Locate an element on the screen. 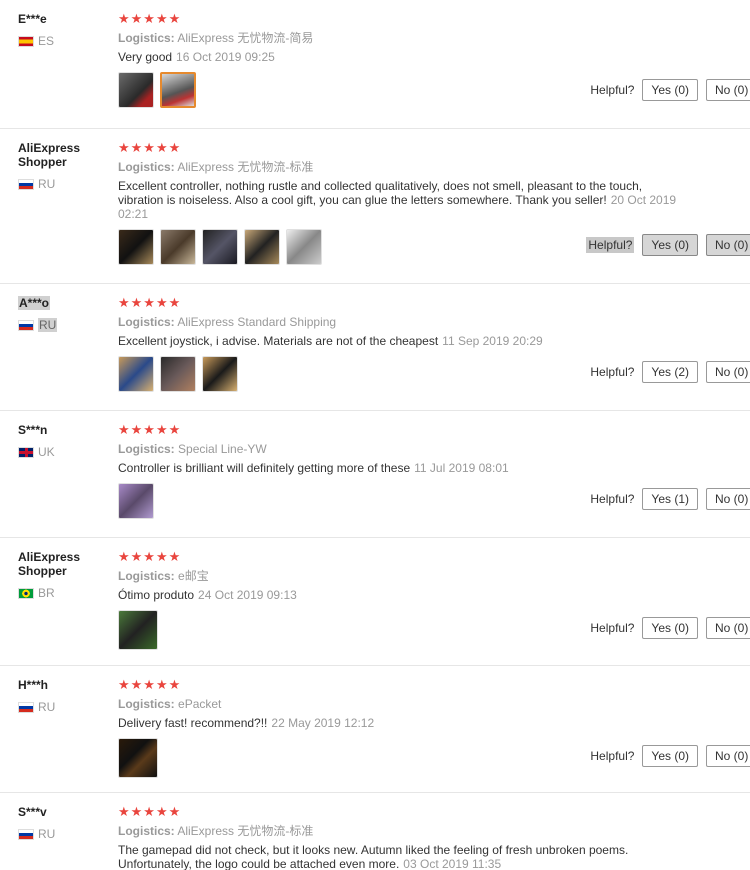 The height and width of the screenshot is (870, 750). logistics-info: Logistics: e邮宝 is located at coordinates (163, 576).